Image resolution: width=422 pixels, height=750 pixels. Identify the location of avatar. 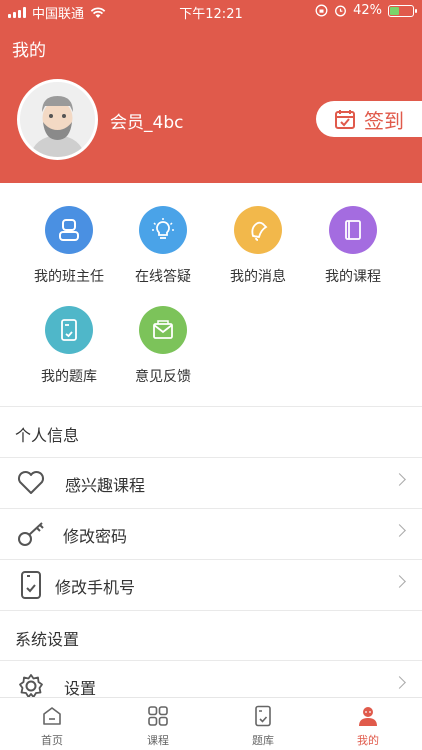
(57, 119).